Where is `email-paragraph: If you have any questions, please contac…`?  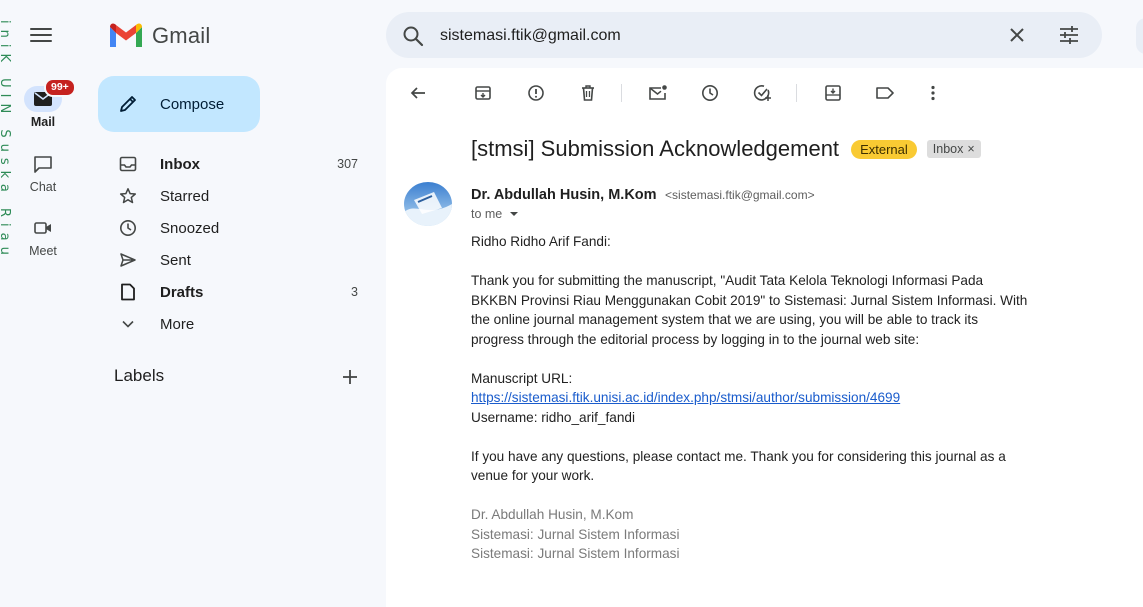 email-paragraph: If you have any questions, please contac… is located at coordinates (738, 466).